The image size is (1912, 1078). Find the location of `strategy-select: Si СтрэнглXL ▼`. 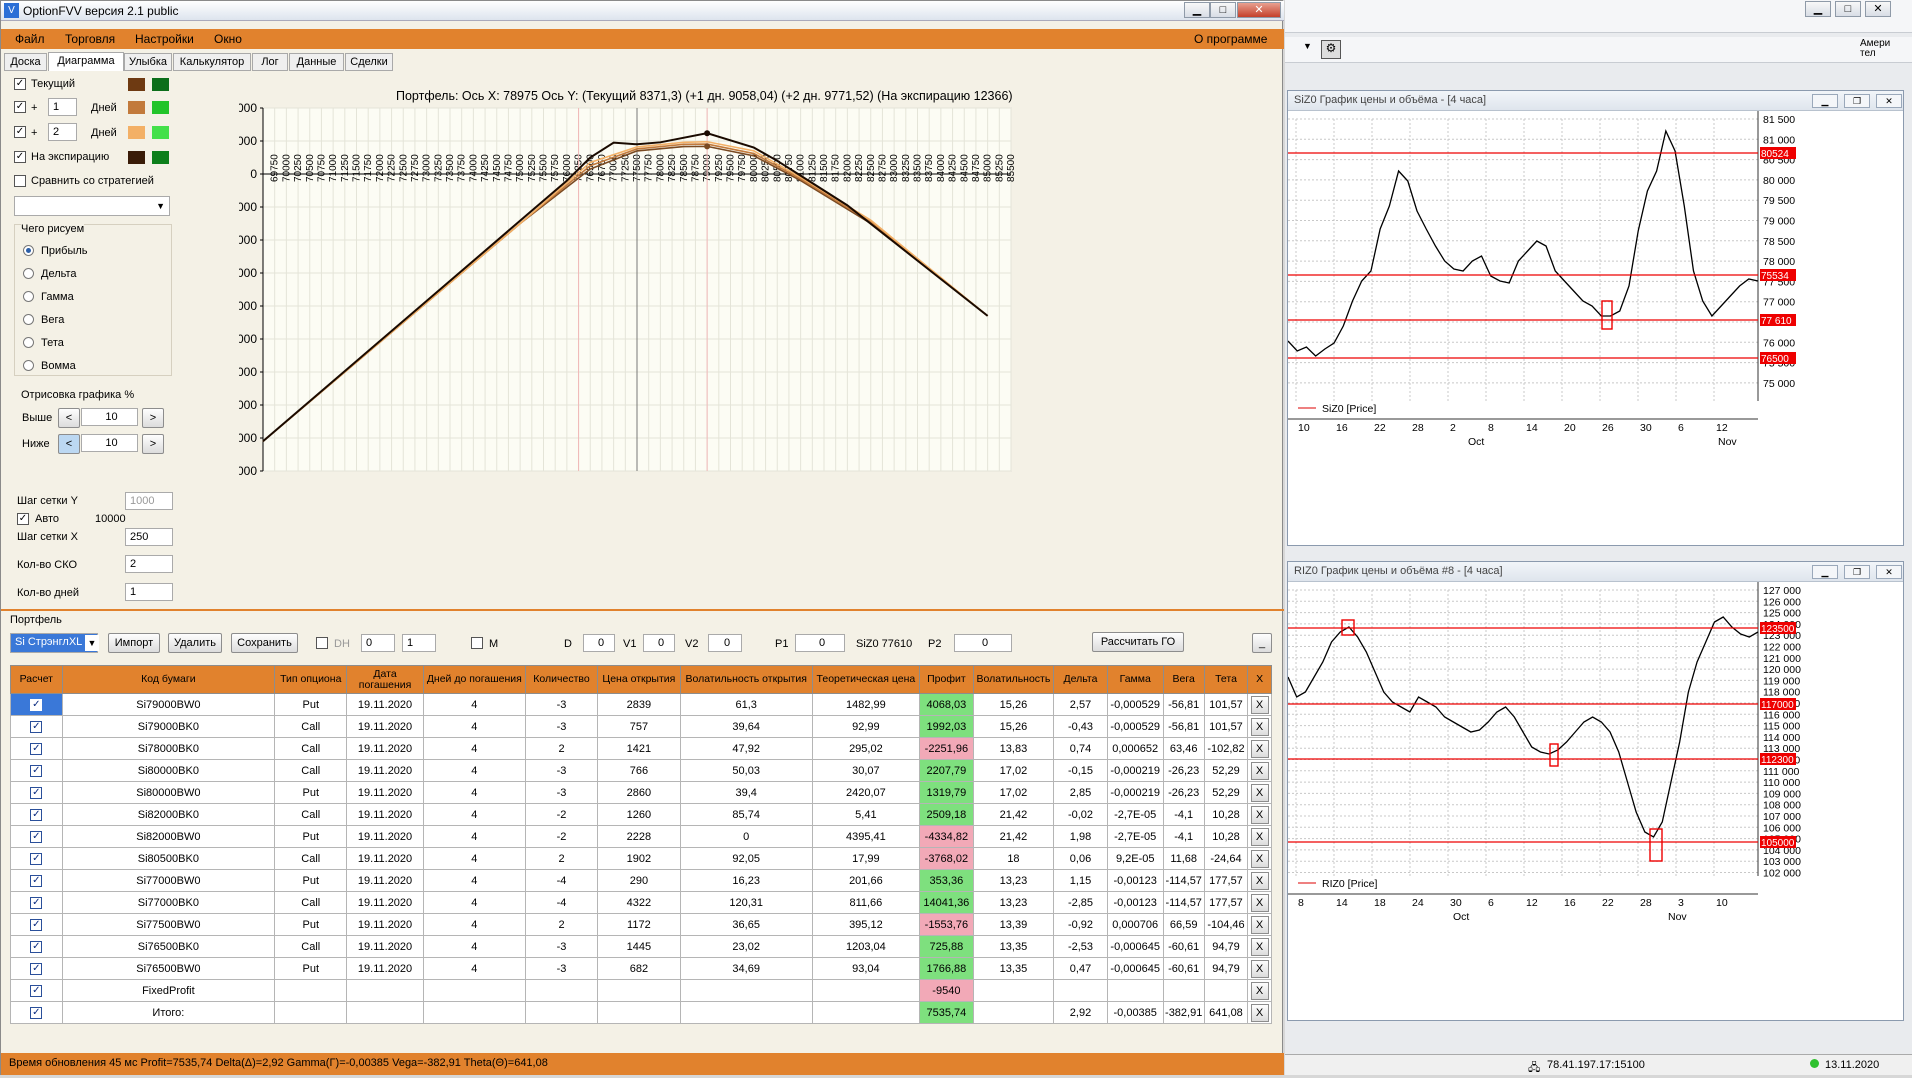

strategy-select: Si СтрэнглXL ▼ is located at coordinates (54, 643).